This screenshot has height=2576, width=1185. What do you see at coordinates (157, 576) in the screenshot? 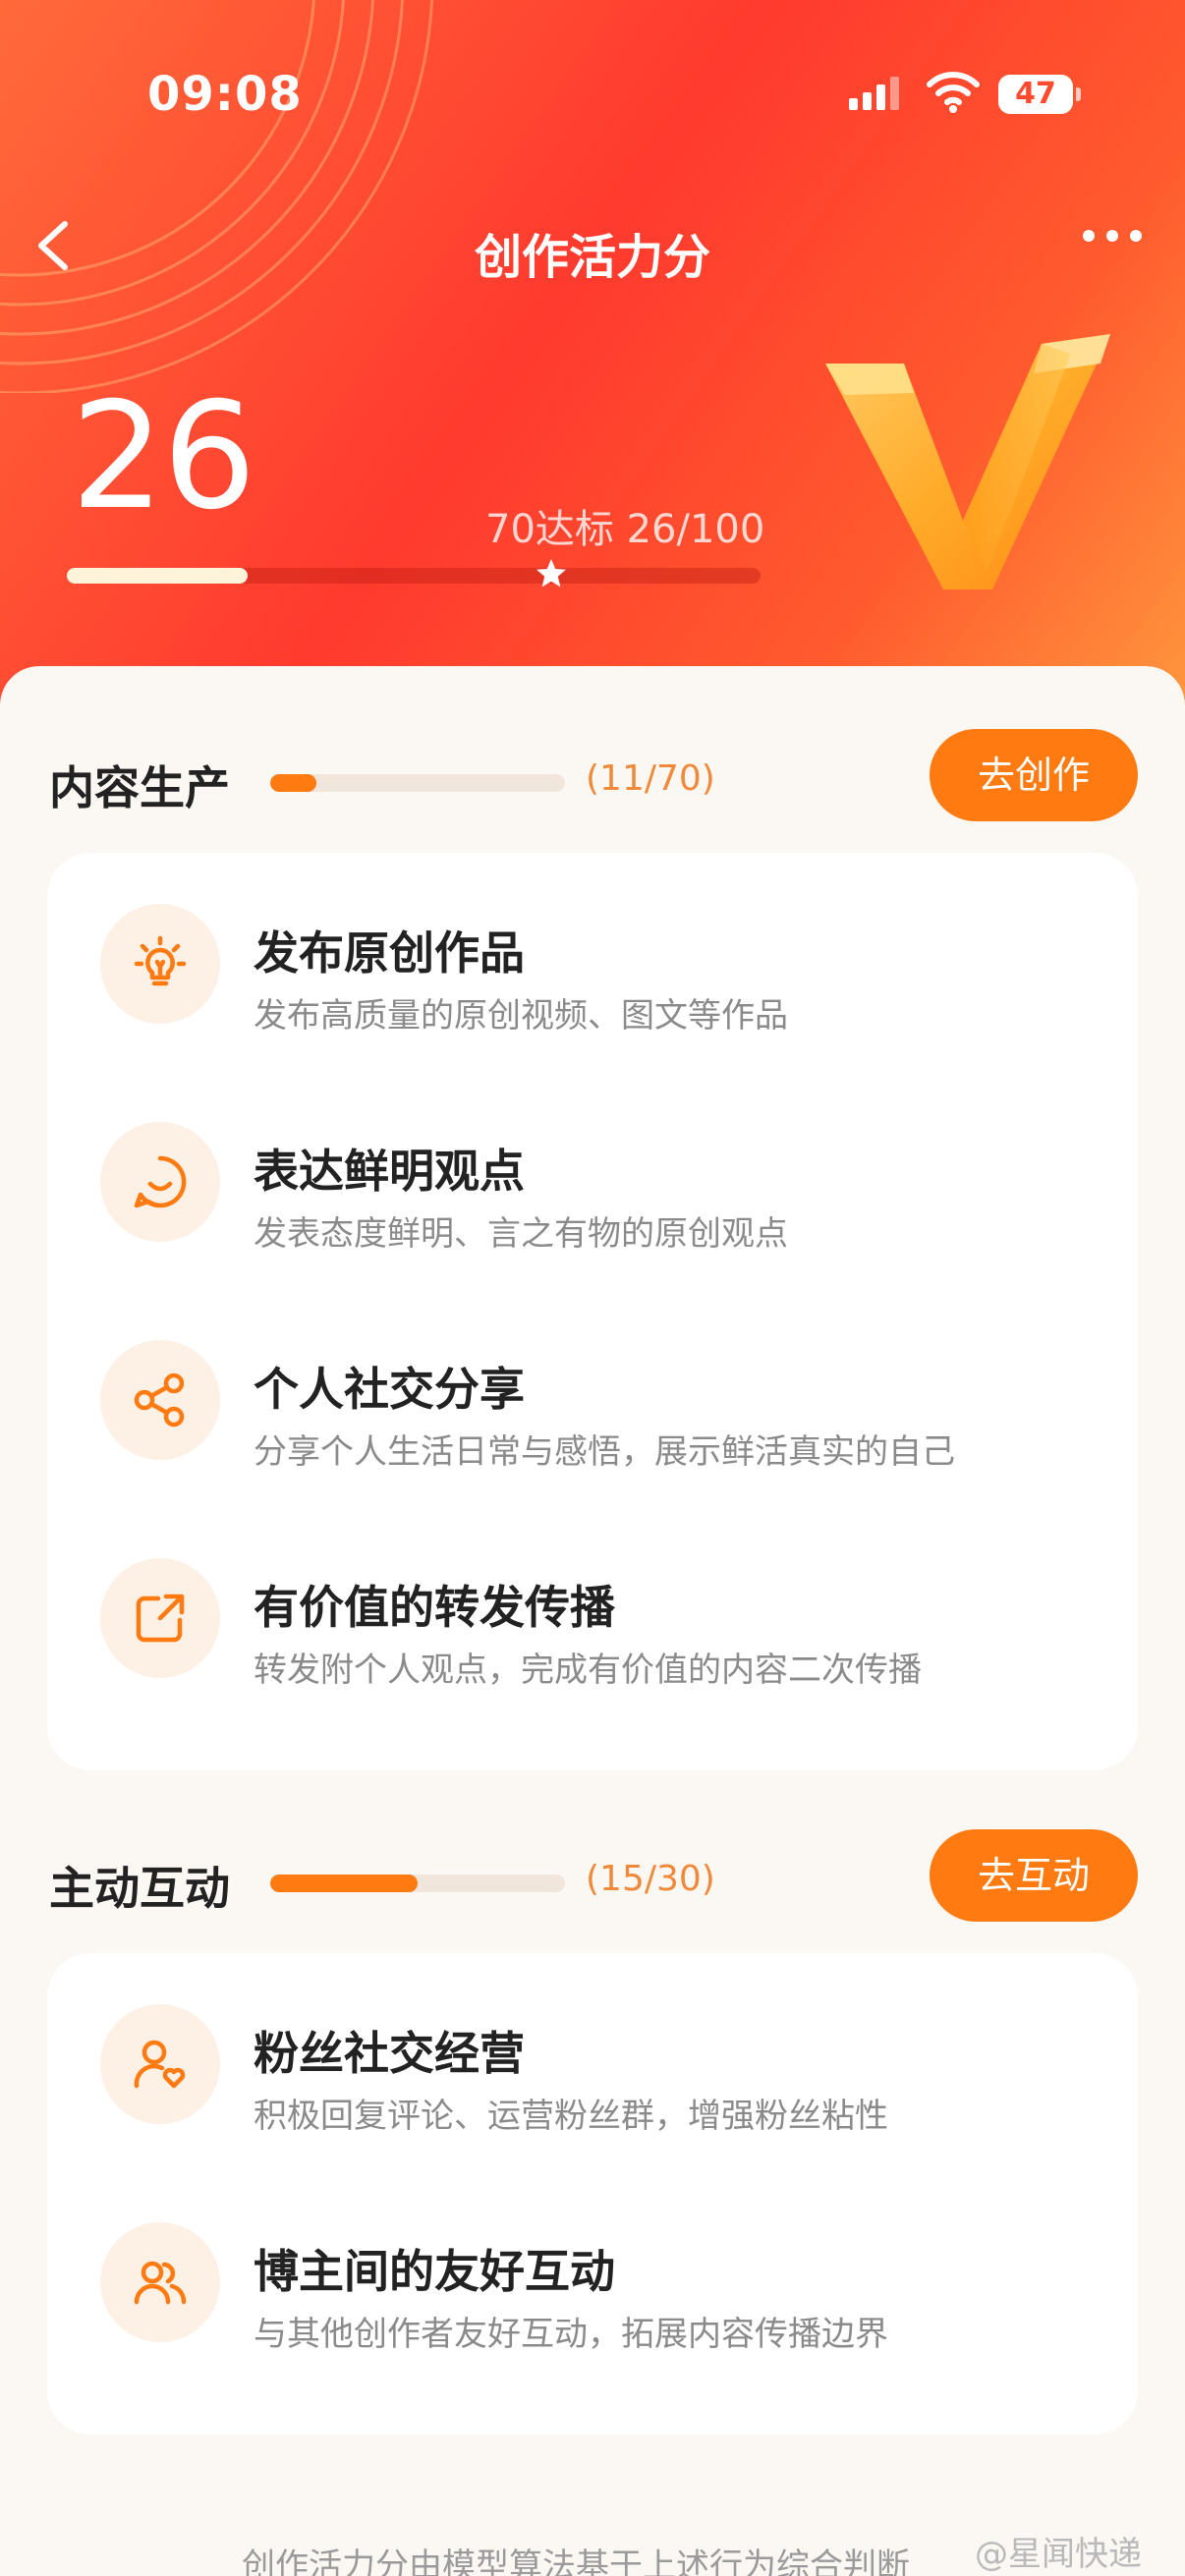
I see `score-progress-fill` at bounding box center [157, 576].